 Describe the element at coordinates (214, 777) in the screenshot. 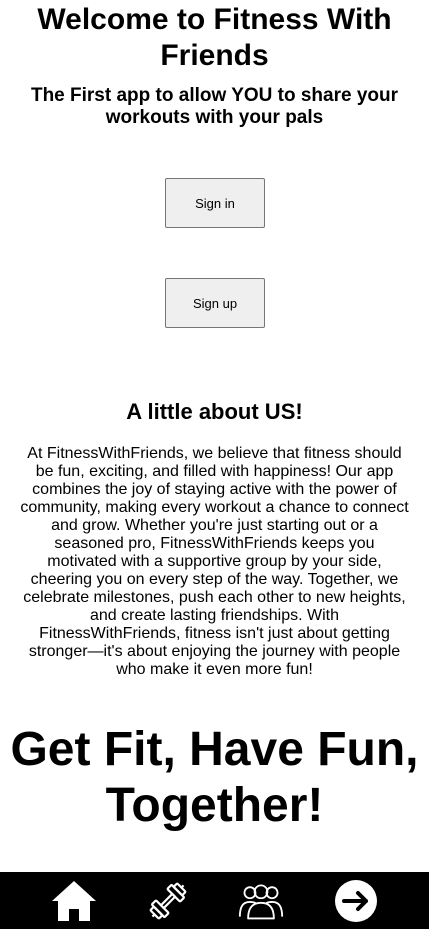

I see `tagline: Get Fit, Have Fun, Together!` at that location.